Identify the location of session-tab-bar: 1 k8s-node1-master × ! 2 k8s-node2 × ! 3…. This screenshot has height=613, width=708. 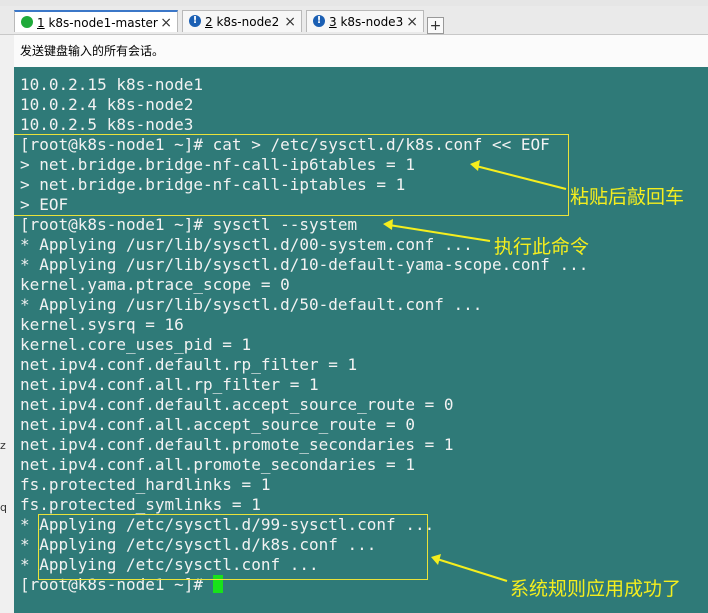
(354, 20).